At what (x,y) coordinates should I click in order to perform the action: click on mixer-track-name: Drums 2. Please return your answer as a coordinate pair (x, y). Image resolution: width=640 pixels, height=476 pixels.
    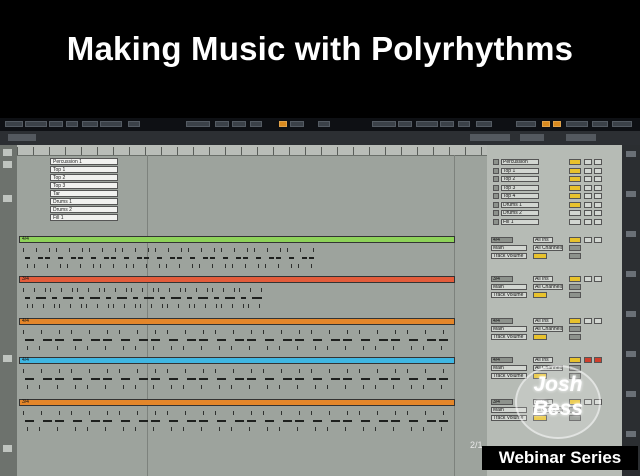
    Looking at the image, I should click on (520, 213).